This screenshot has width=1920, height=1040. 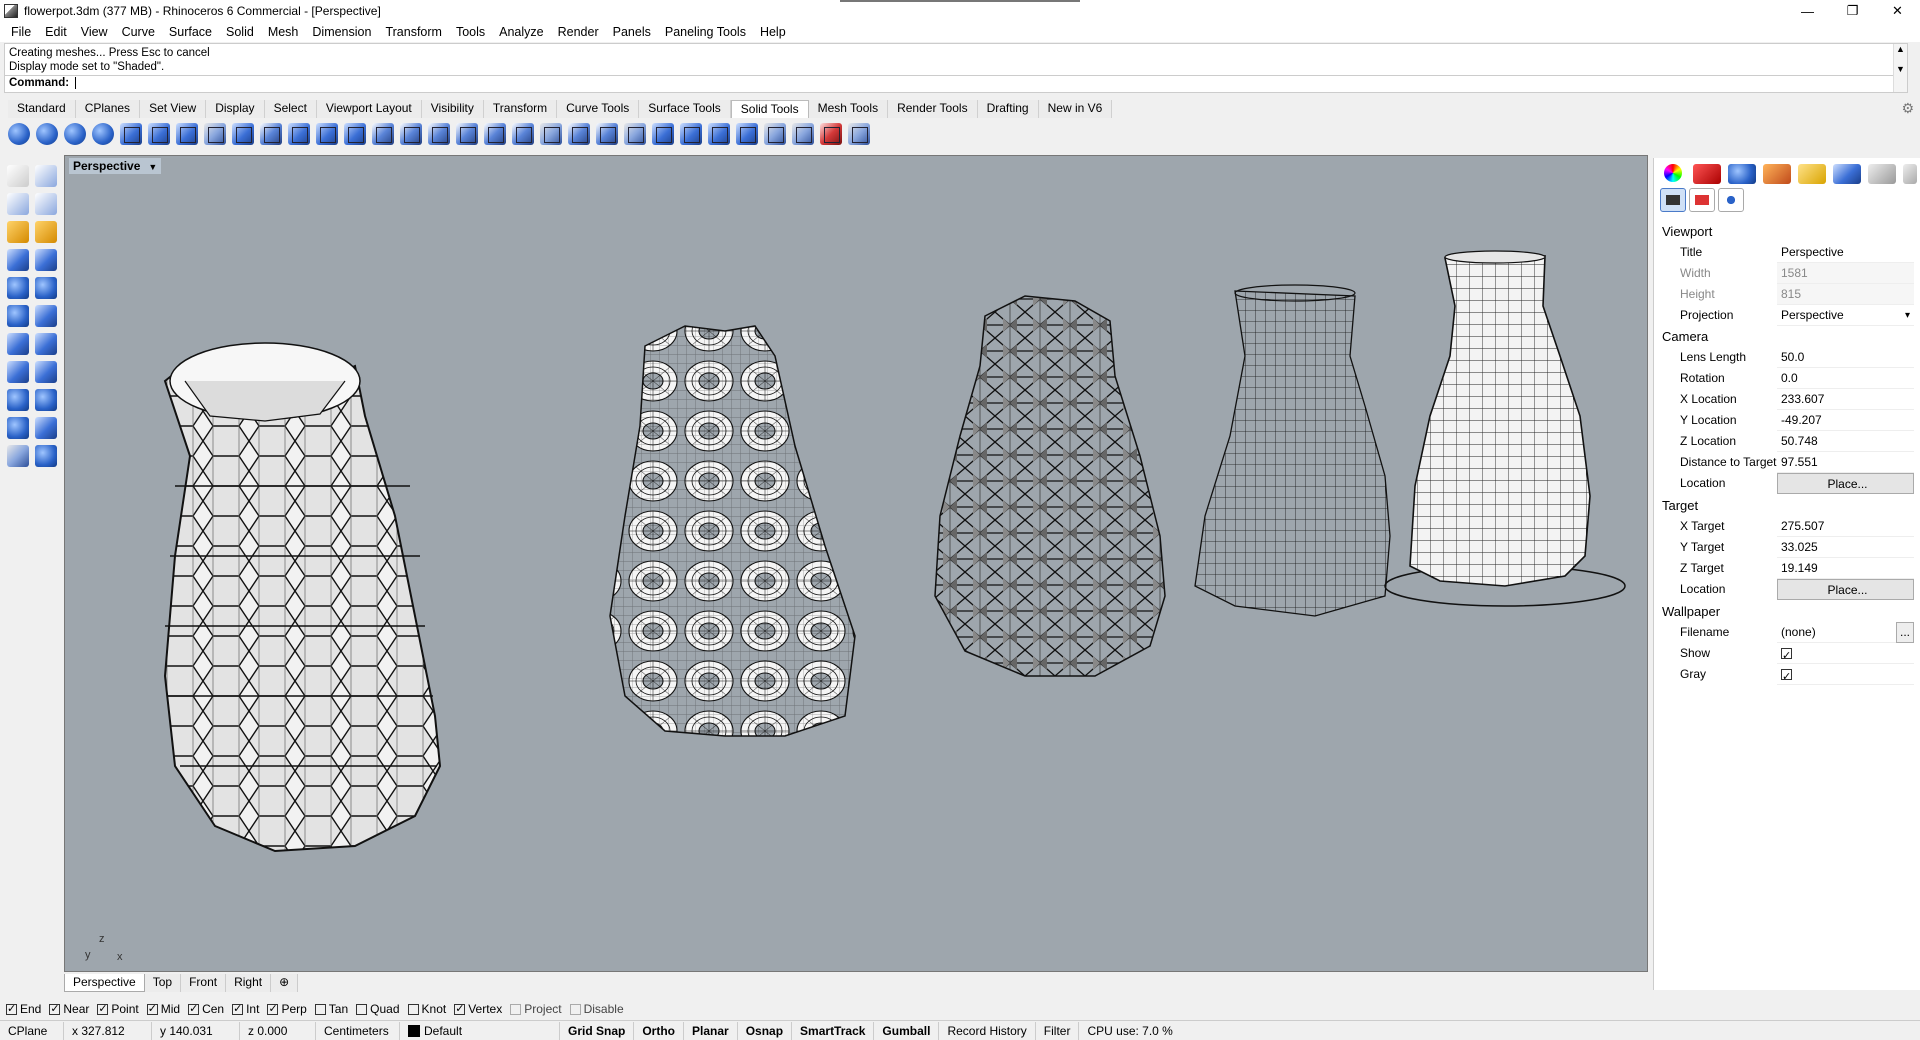 What do you see at coordinates (536, 1009) in the screenshot?
I see `osnap-project: Project` at bounding box center [536, 1009].